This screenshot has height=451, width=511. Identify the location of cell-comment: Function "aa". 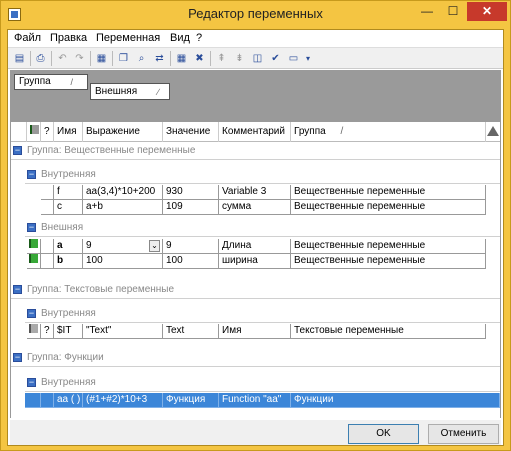
(255, 400).